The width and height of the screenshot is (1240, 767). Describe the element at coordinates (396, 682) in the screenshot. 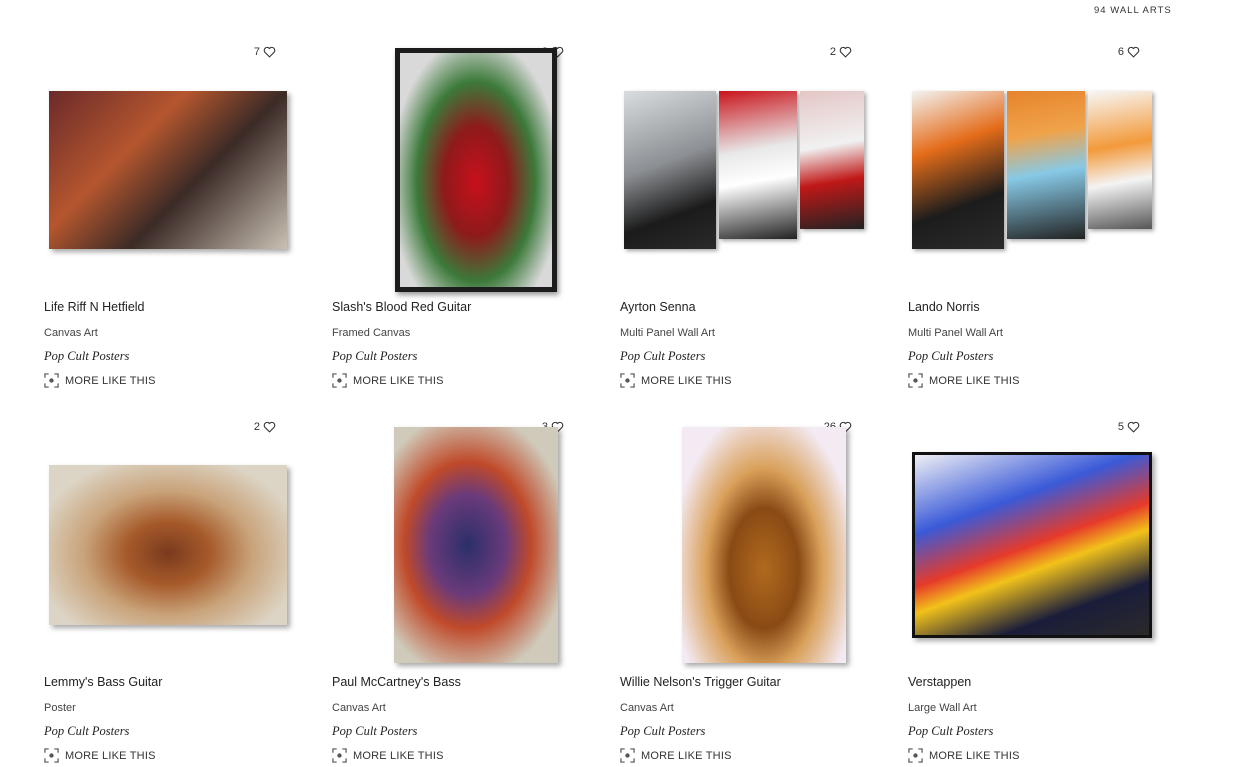

I see `product-title: Paul McCartney's Bass` at that location.